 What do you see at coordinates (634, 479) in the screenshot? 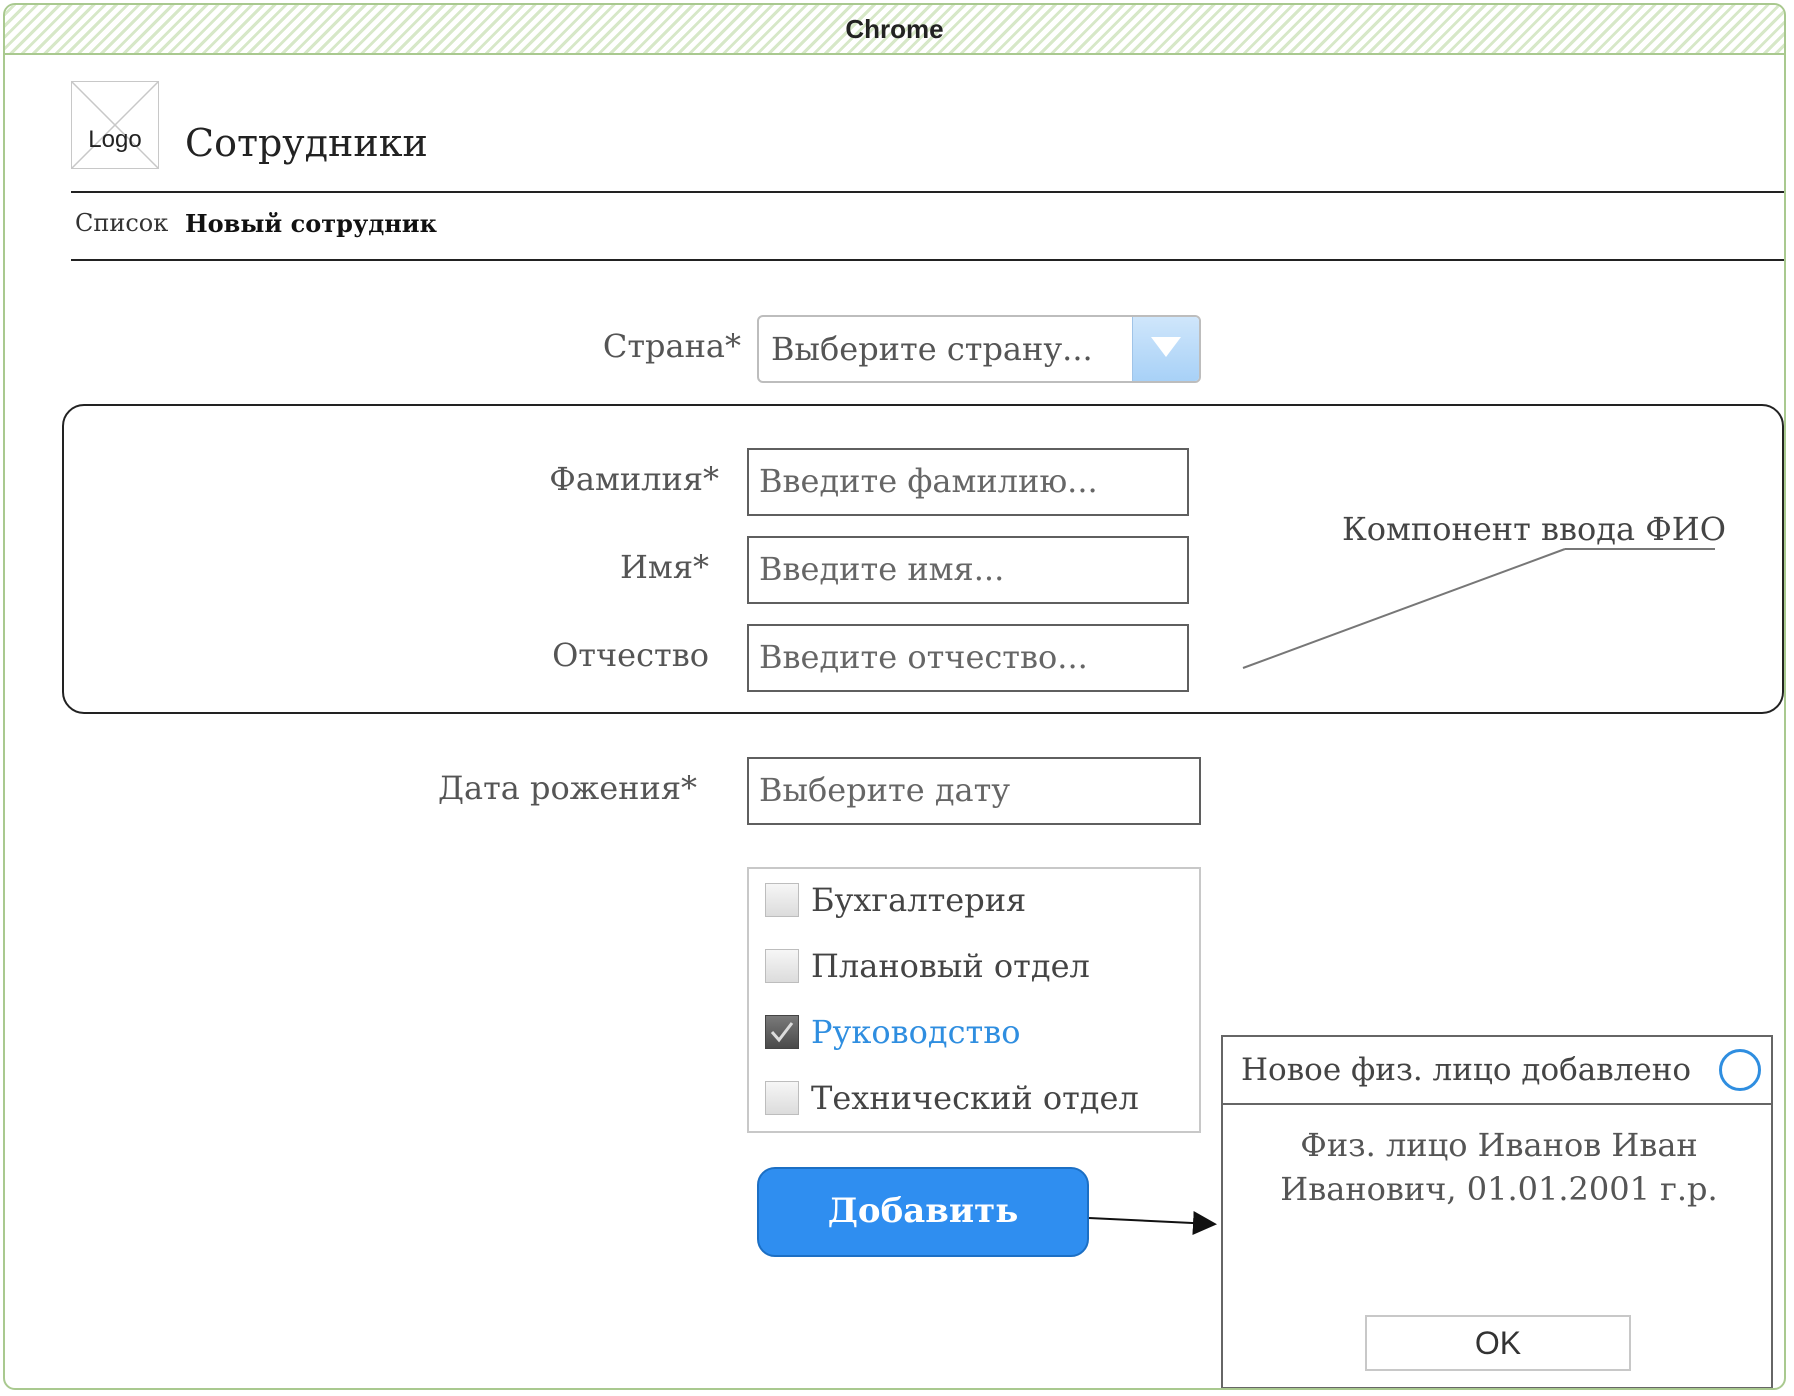
I see `last-name-label: Фамилия*` at bounding box center [634, 479].